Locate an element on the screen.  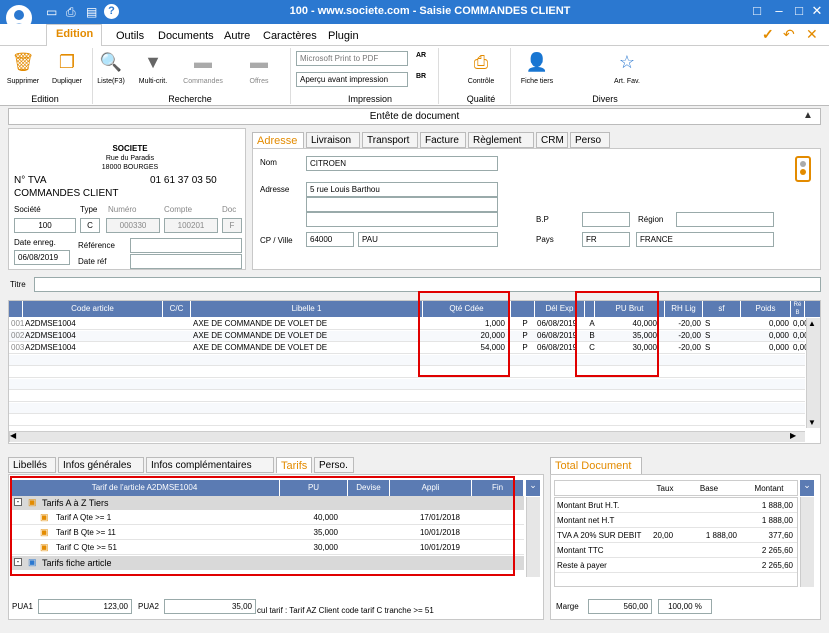
tarif-col-devise-header: Devise is located at coordinates (369, 488).